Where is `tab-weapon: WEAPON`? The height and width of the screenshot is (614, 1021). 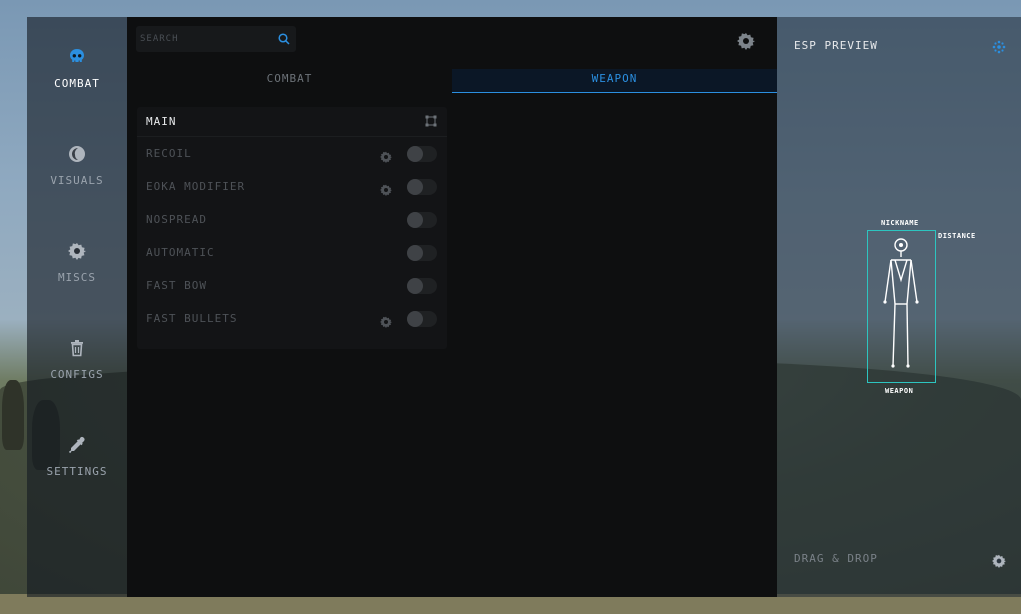 tab-weapon: WEAPON is located at coordinates (614, 81).